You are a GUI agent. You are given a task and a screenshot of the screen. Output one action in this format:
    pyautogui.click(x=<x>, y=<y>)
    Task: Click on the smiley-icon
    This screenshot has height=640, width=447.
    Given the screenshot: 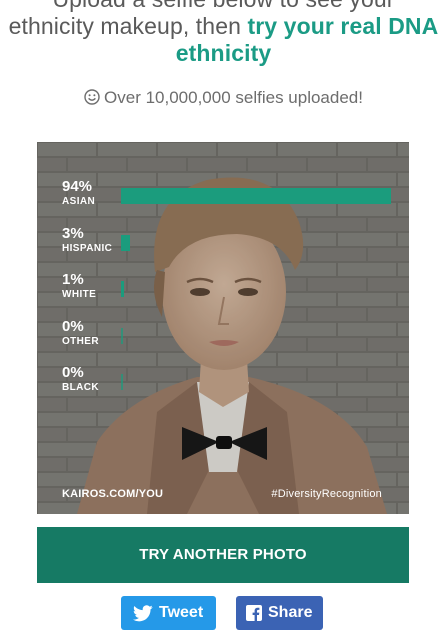 What is the action you would take?
    pyautogui.click(x=92, y=97)
    